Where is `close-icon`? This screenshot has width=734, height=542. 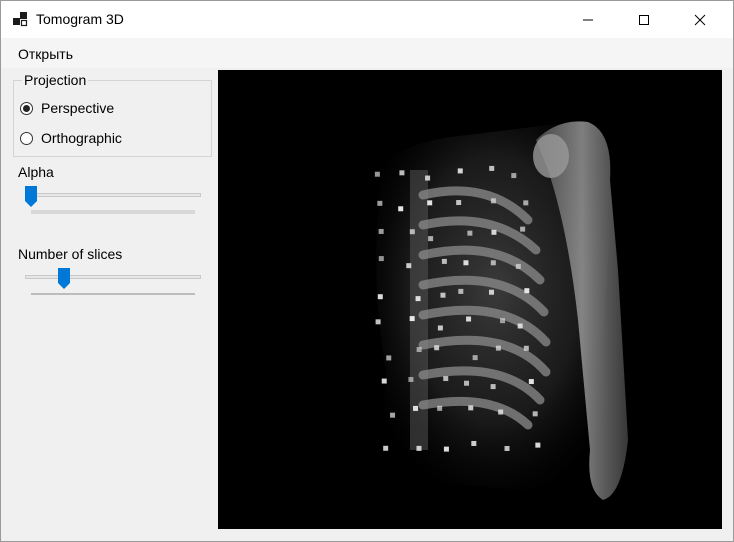
close-icon is located at coordinates (700, 19).